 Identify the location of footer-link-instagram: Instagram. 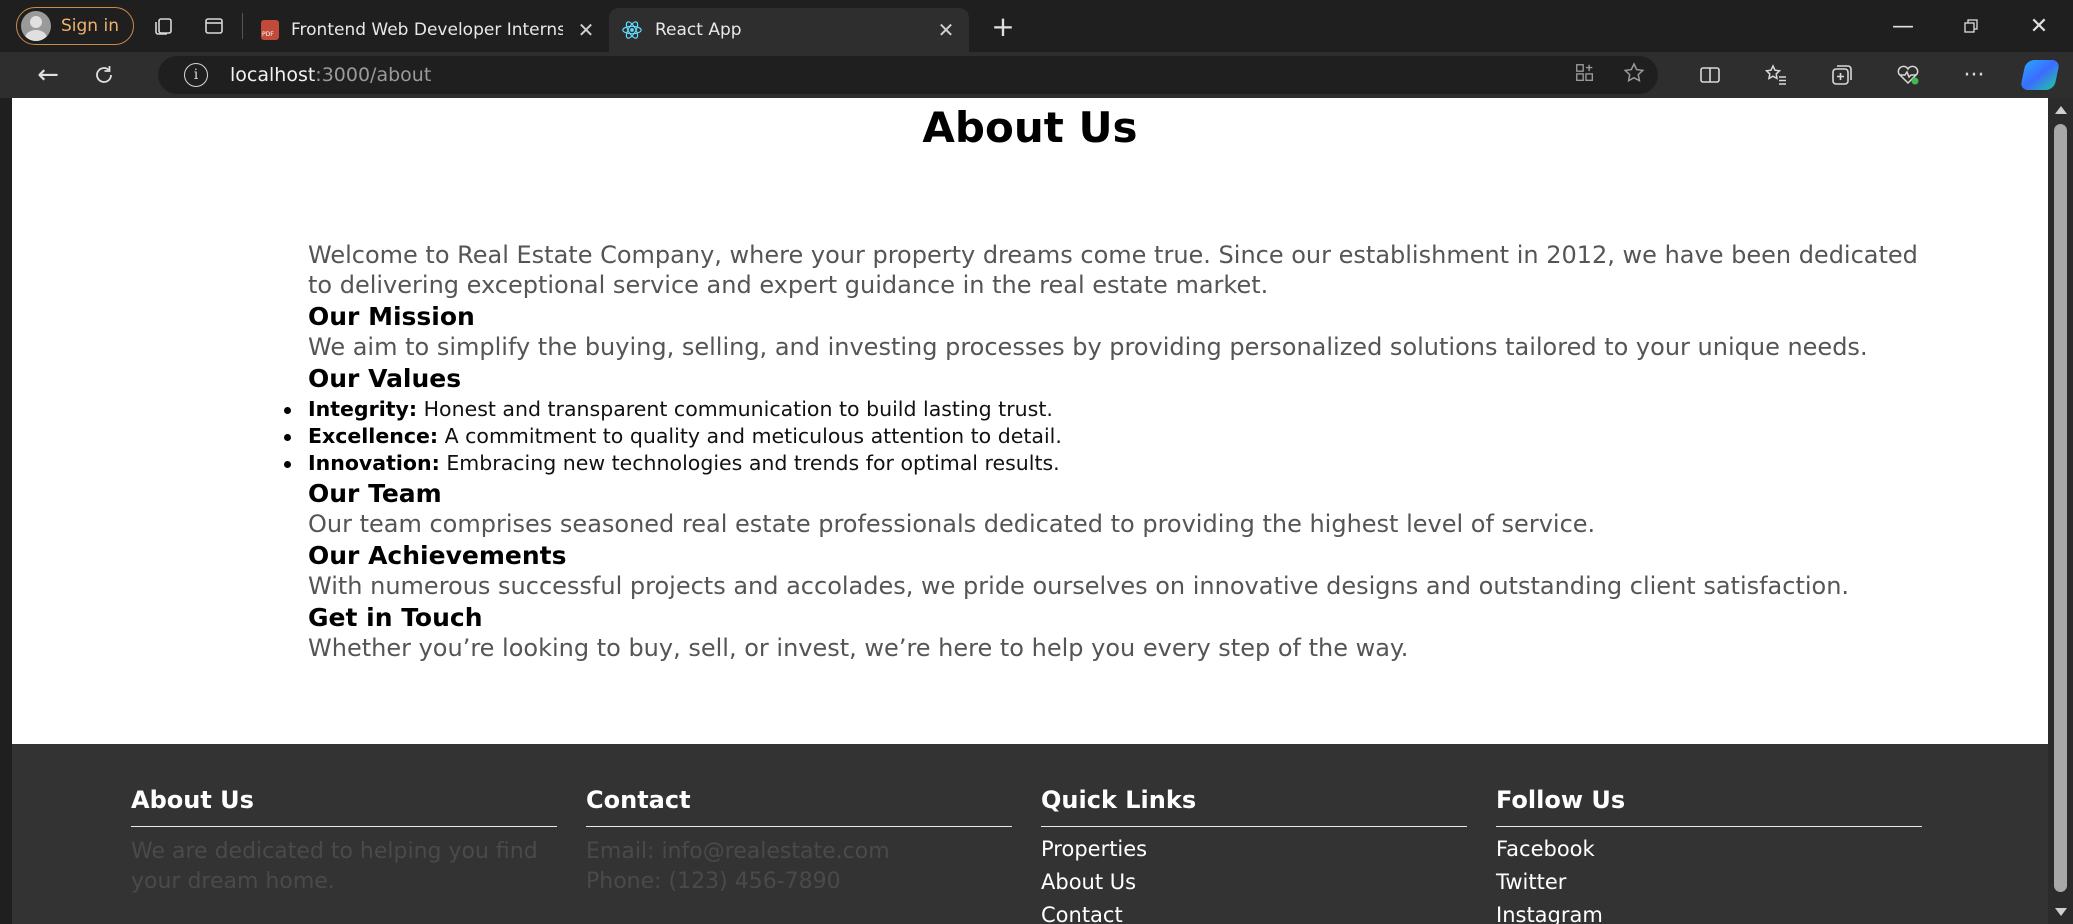
(1709, 911).